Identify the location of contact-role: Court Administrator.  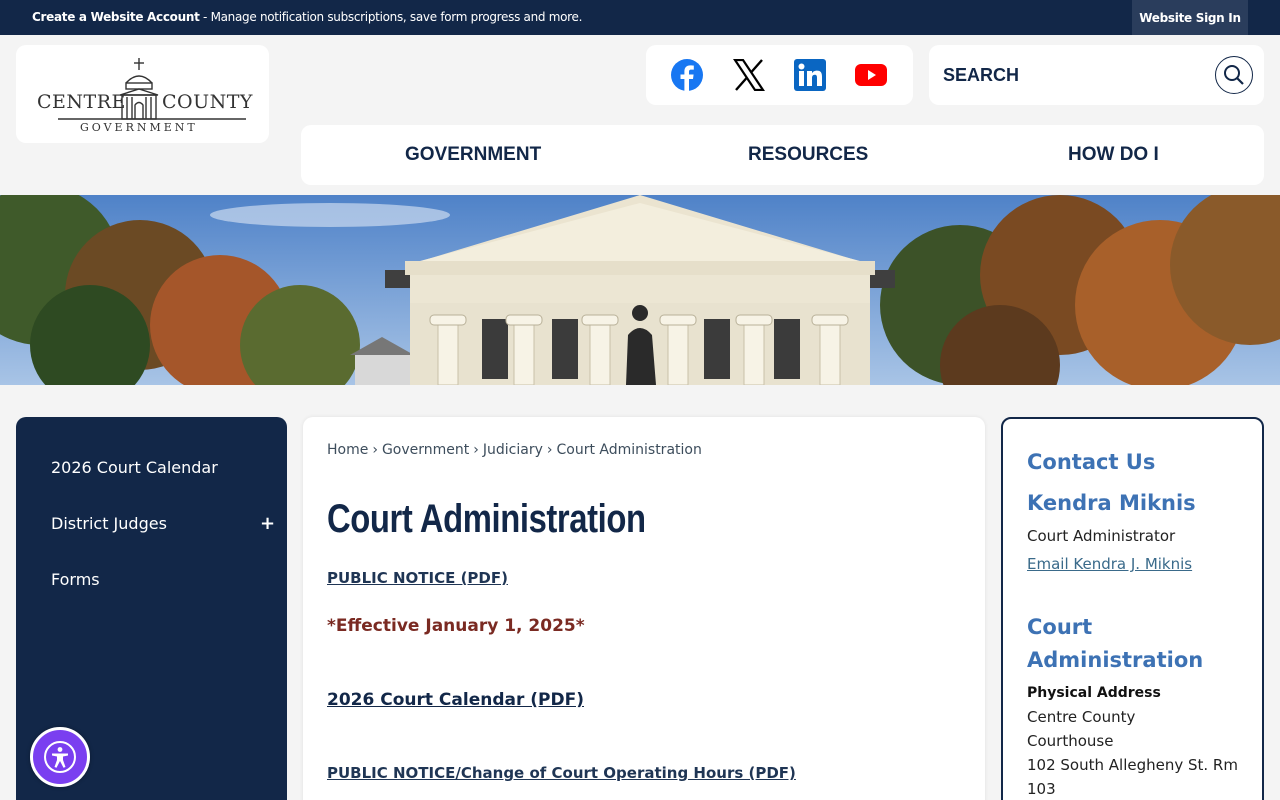
(1101, 536).